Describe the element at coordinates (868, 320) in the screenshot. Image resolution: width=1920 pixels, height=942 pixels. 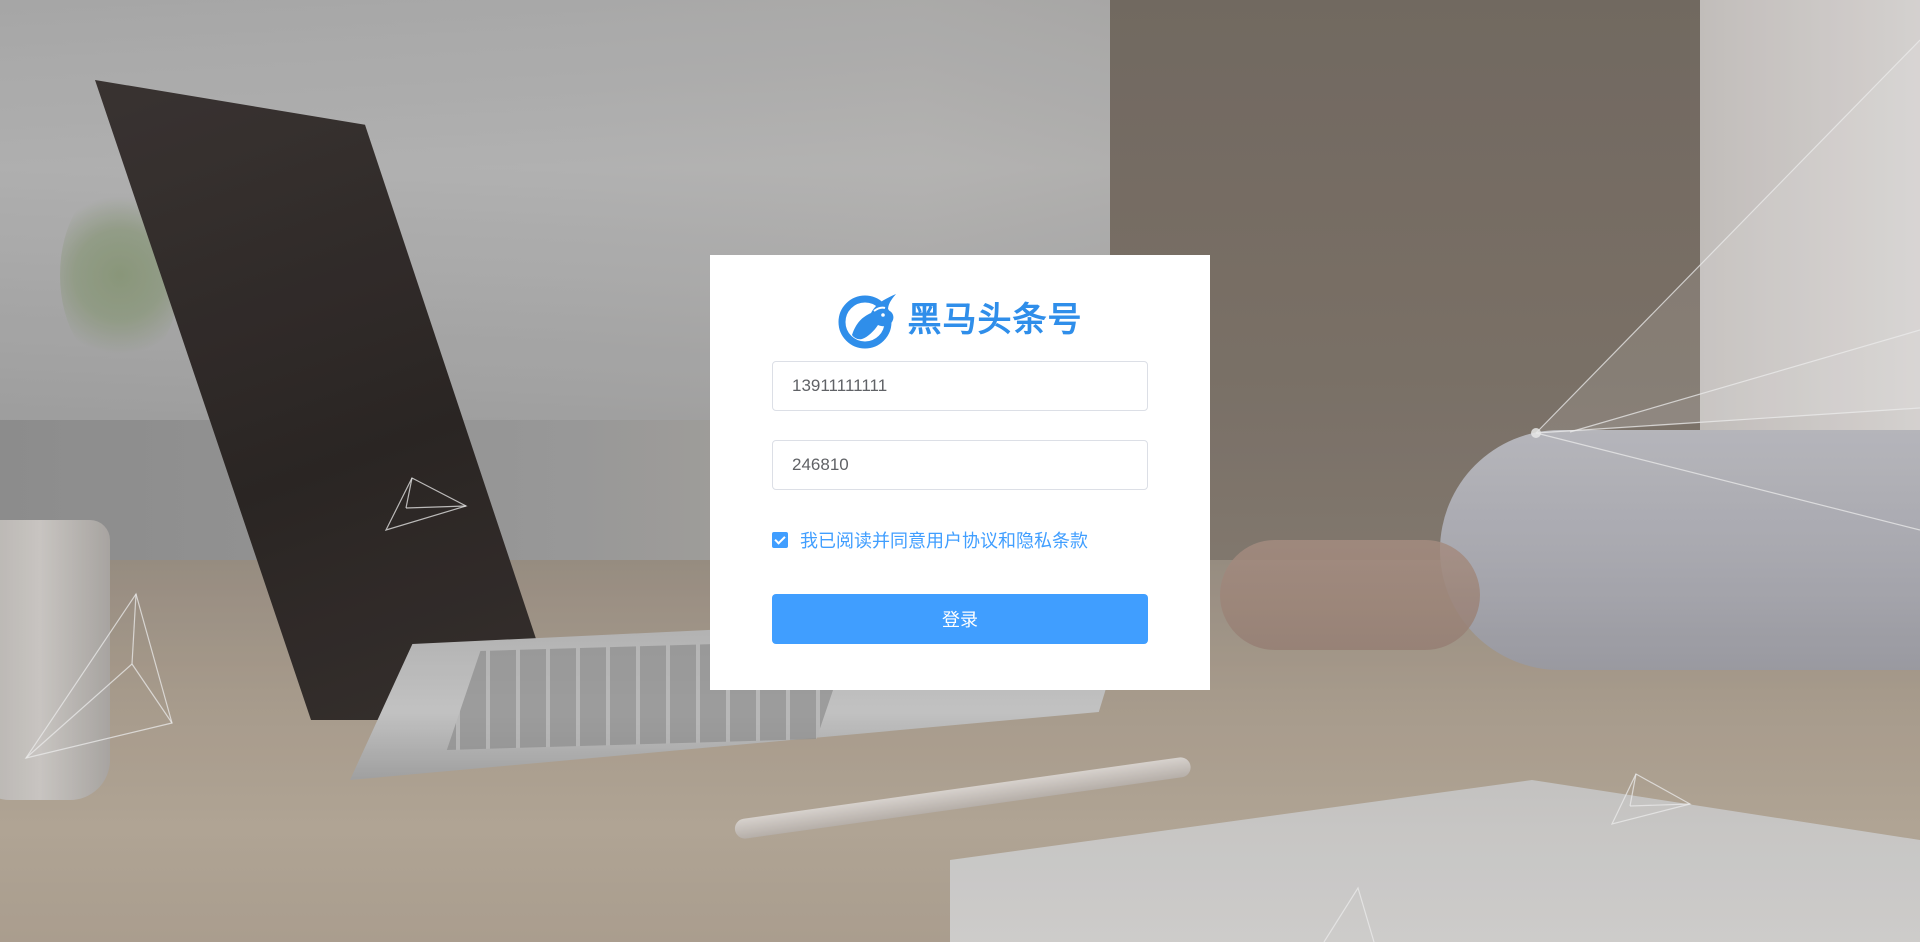
I see `horse-head-logo-icon` at that location.